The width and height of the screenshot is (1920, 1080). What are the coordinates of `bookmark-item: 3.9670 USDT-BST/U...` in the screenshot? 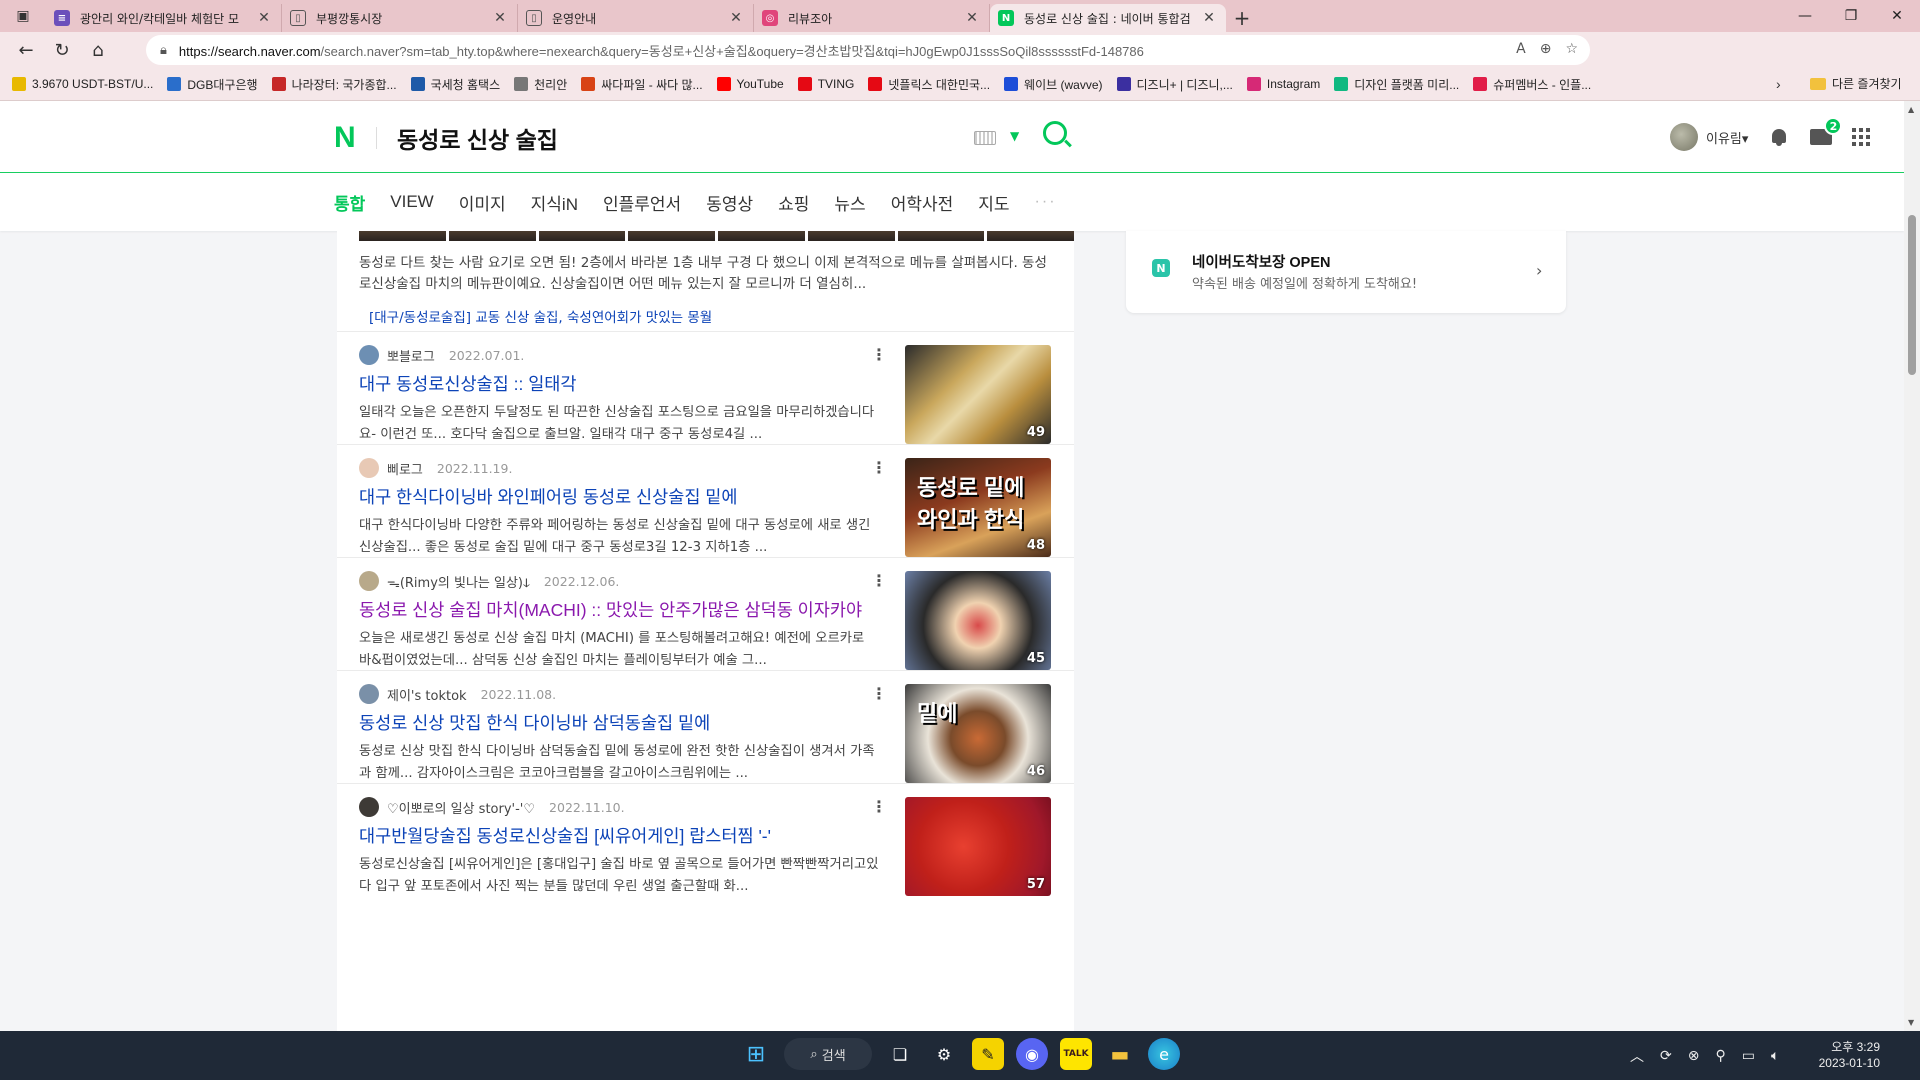 It's located at (82, 84).